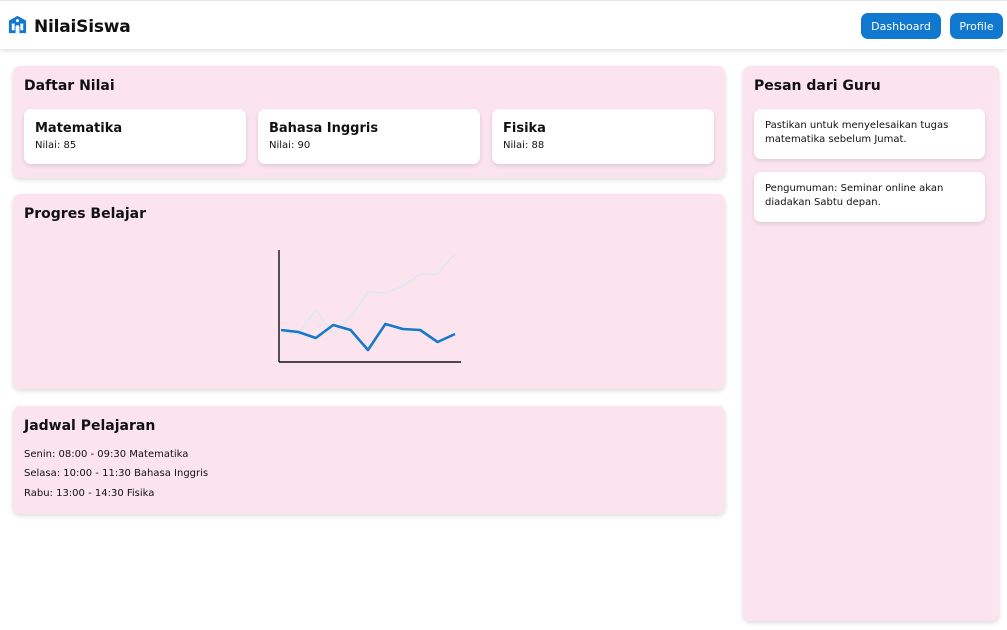 This screenshot has width=1007, height=630. I want to click on grade-card-matematika: Matematika Nilai: 85, so click(135, 136).